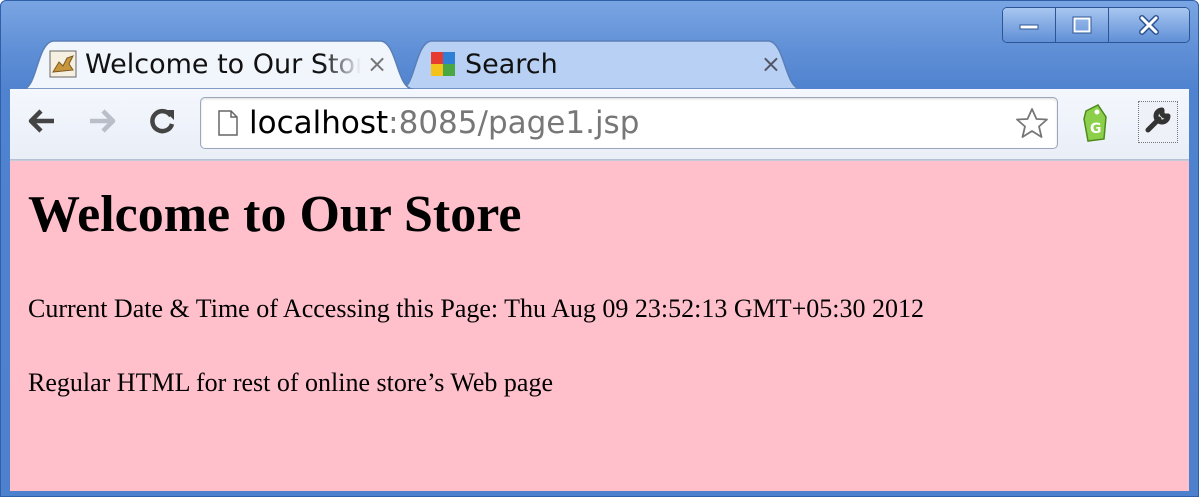 This screenshot has width=1199, height=497. I want to click on tab-welcome-store: Welcome to Our Store ×, so click(218, 64).